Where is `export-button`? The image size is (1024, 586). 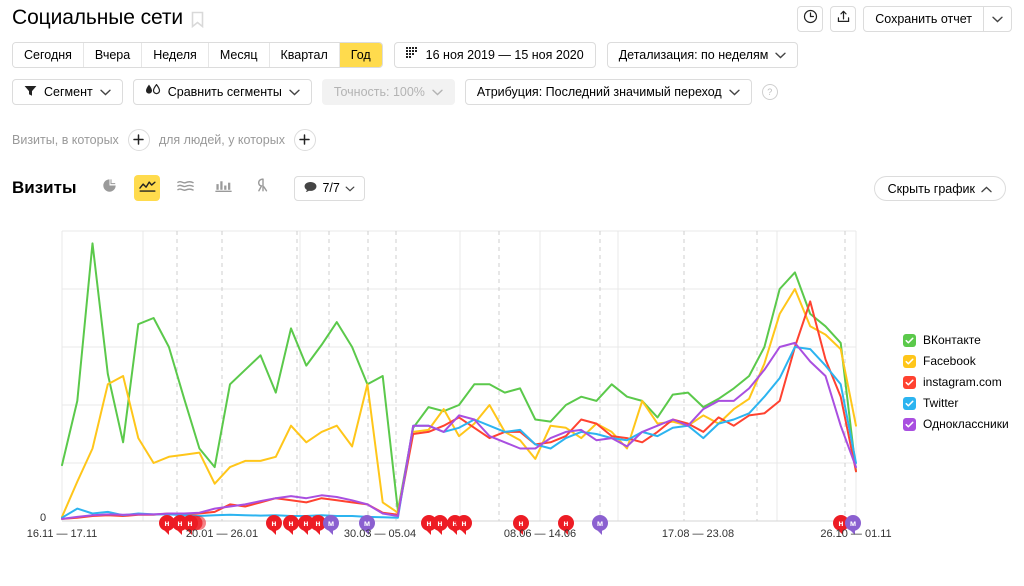 export-button is located at coordinates (843, 19).